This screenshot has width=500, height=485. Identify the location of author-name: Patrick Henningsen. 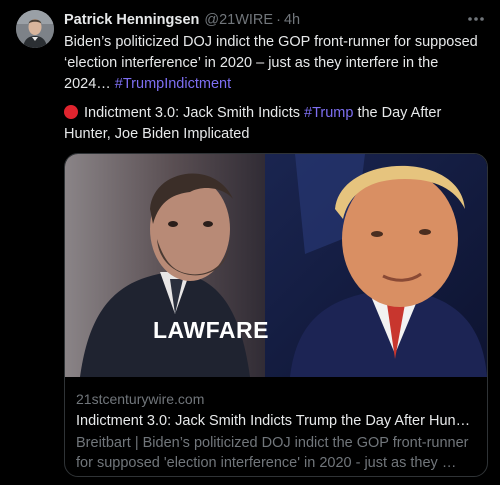
(131, 20).